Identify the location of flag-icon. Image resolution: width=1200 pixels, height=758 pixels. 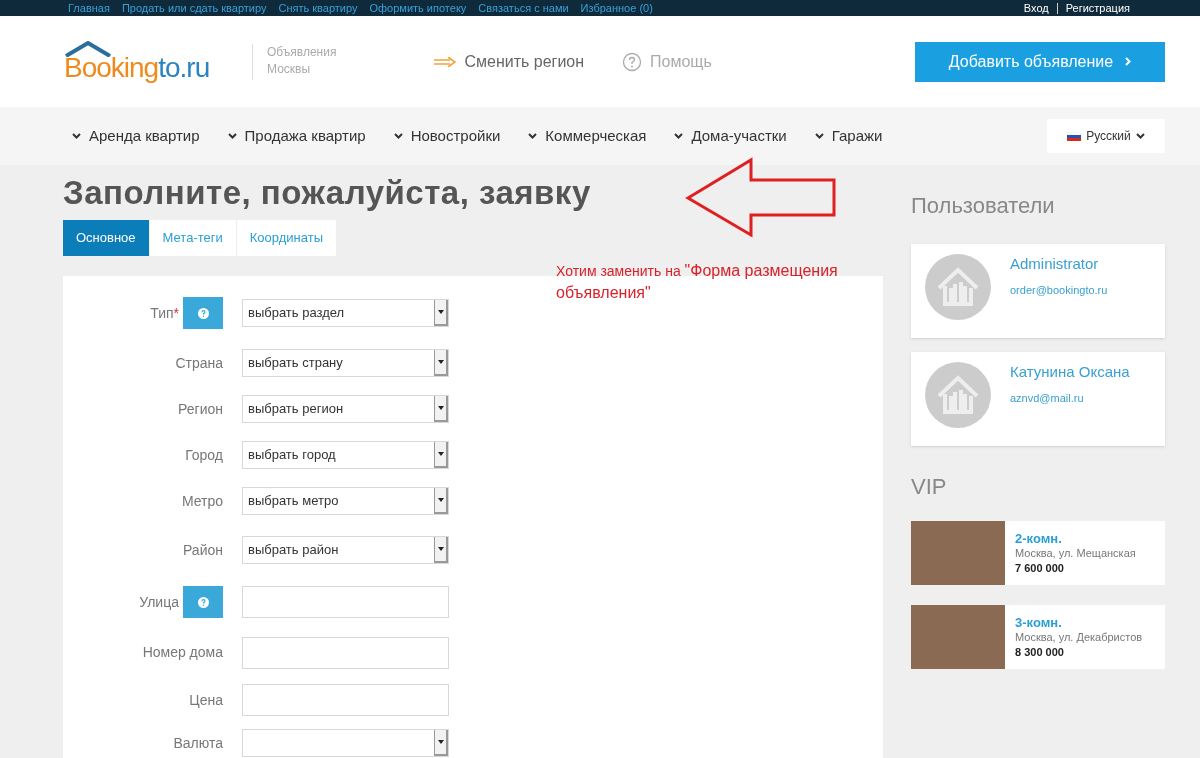
(1074, 136).